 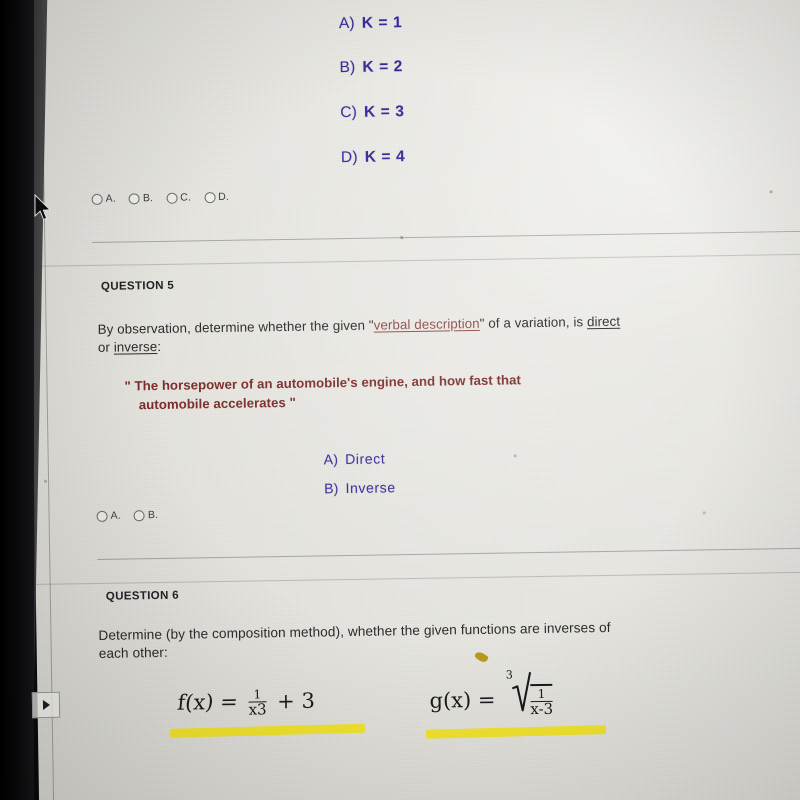 I want to click on q4-radio-group: A. B. C. D., so click(x=160, y=198).